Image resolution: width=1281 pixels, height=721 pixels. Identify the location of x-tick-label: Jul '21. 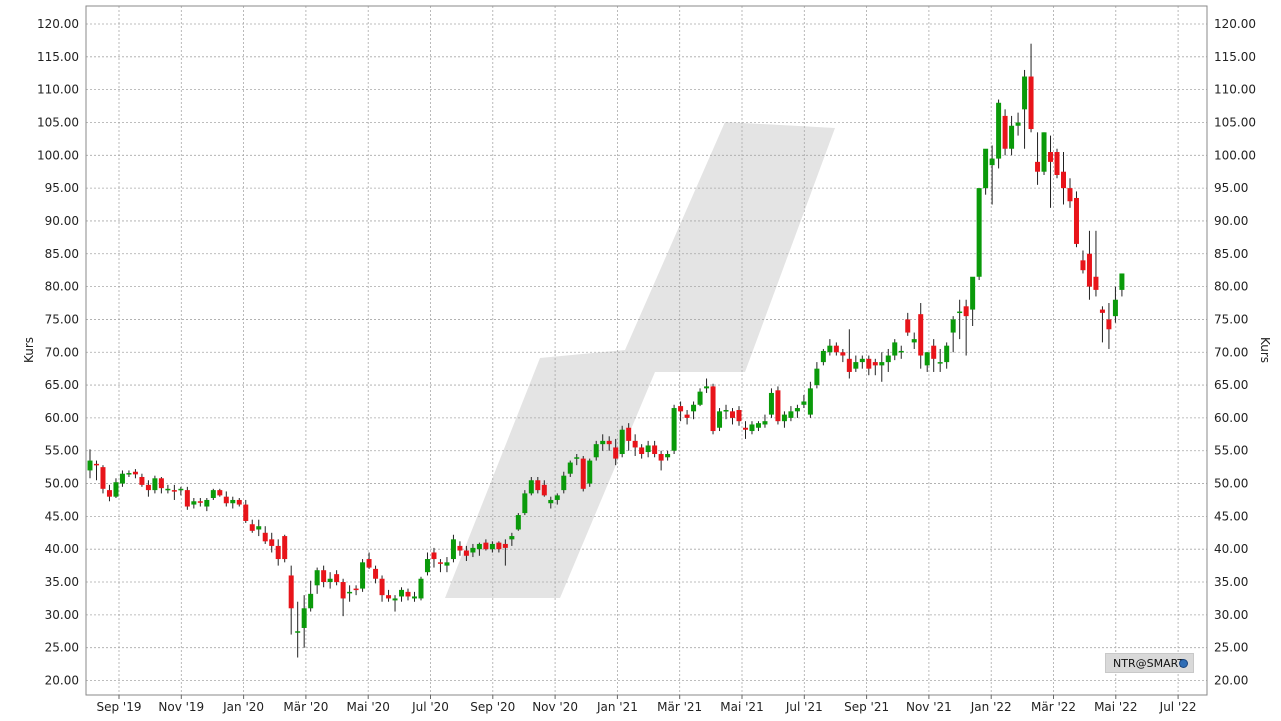
(804, 707).